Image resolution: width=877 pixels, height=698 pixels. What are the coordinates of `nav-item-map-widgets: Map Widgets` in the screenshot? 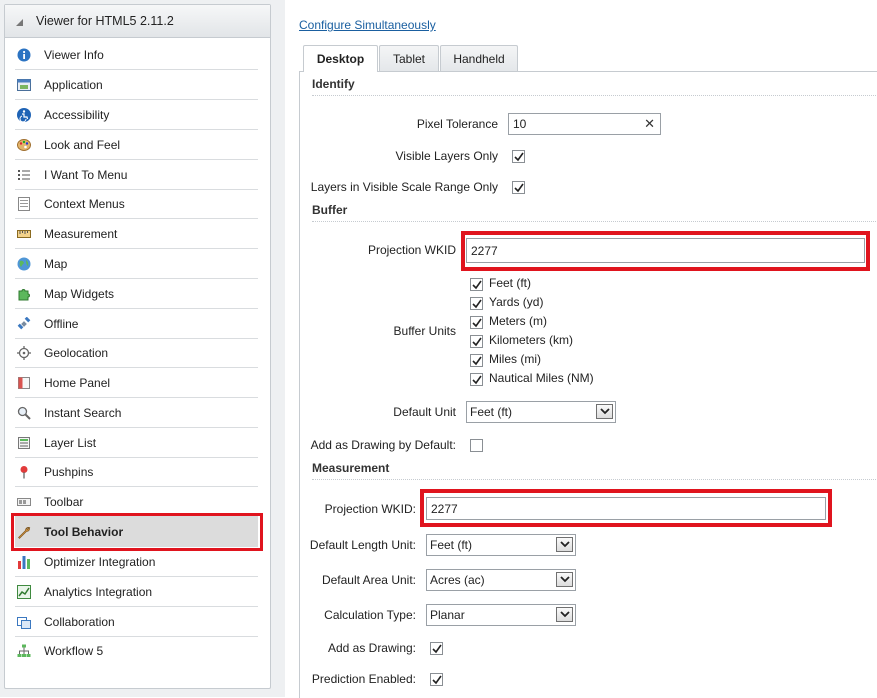 It's located at (136, 294).